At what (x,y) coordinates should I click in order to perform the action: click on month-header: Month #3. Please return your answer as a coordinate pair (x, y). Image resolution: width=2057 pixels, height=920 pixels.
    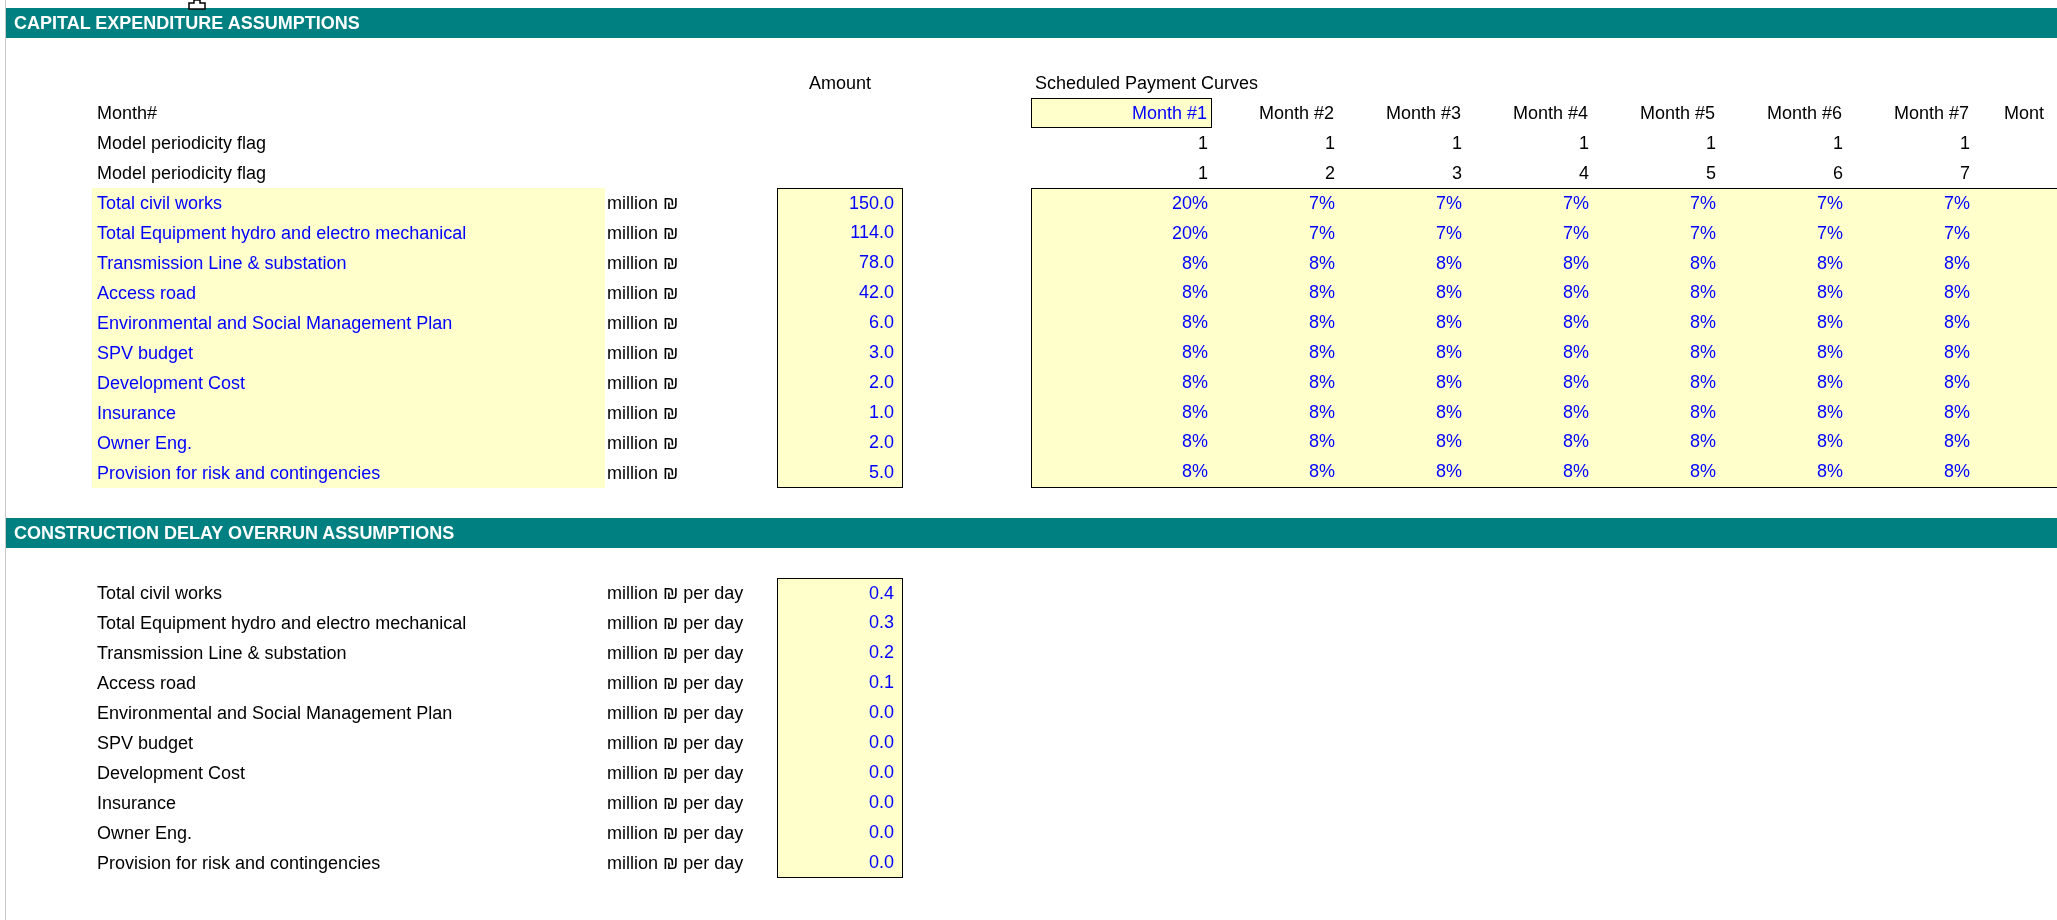
    Looking at the image, I should click on (1402, 113).